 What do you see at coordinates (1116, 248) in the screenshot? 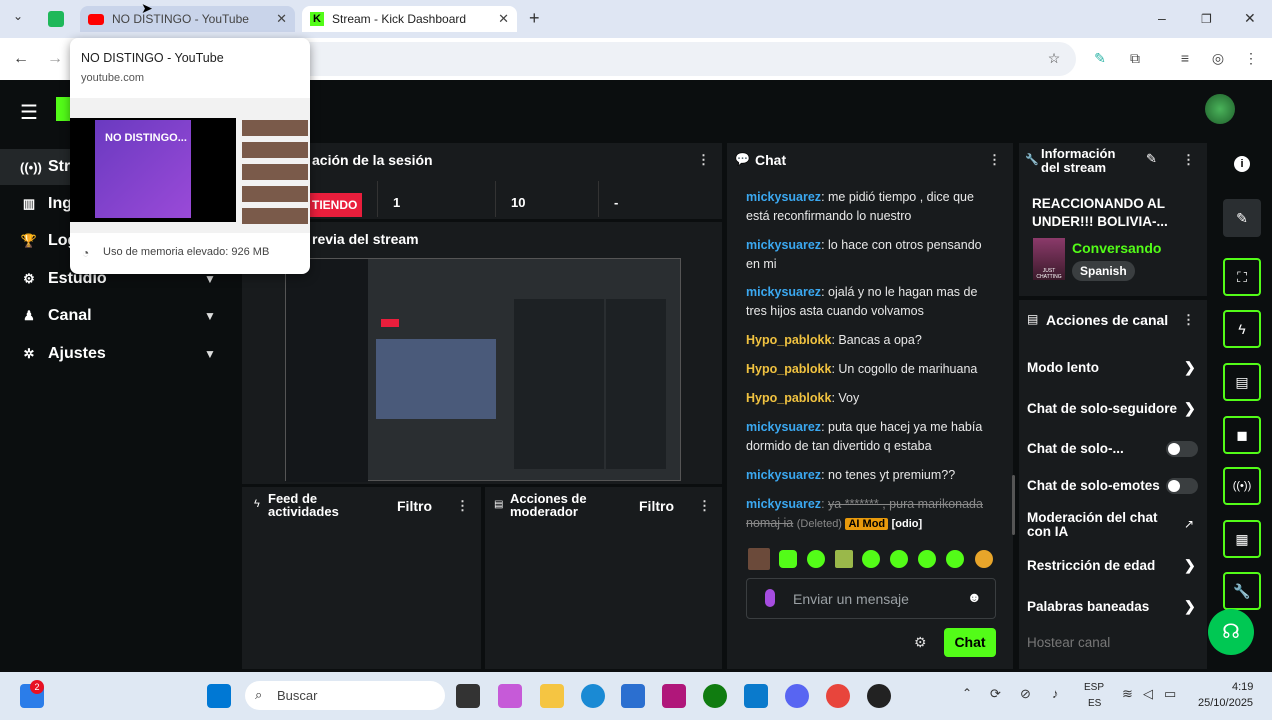
I see `category-name: Conversando` at bounding box center [1116, 248].